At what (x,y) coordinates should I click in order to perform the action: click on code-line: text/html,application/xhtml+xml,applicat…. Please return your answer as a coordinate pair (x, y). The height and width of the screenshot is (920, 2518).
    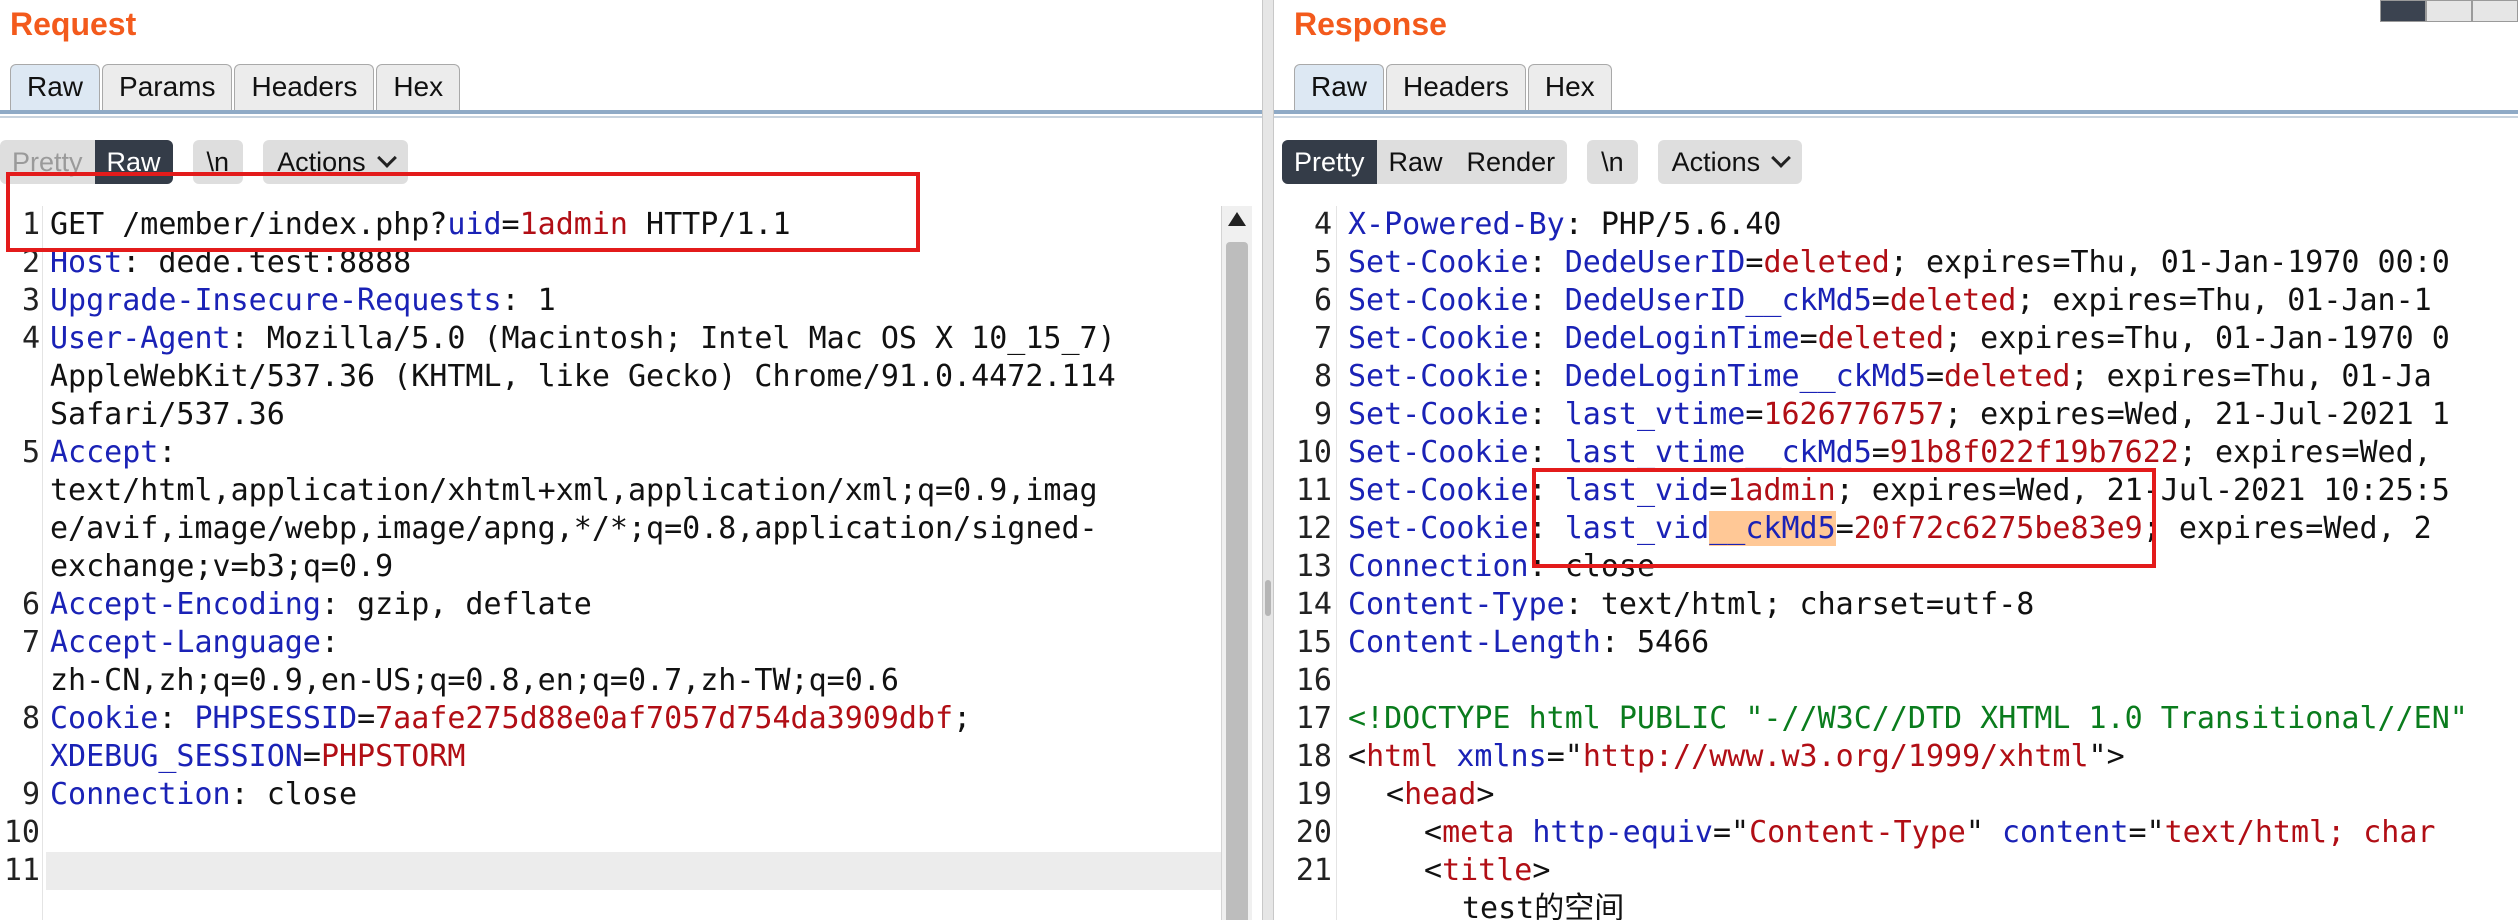
    Looking at the image, I should click on (574, 491).